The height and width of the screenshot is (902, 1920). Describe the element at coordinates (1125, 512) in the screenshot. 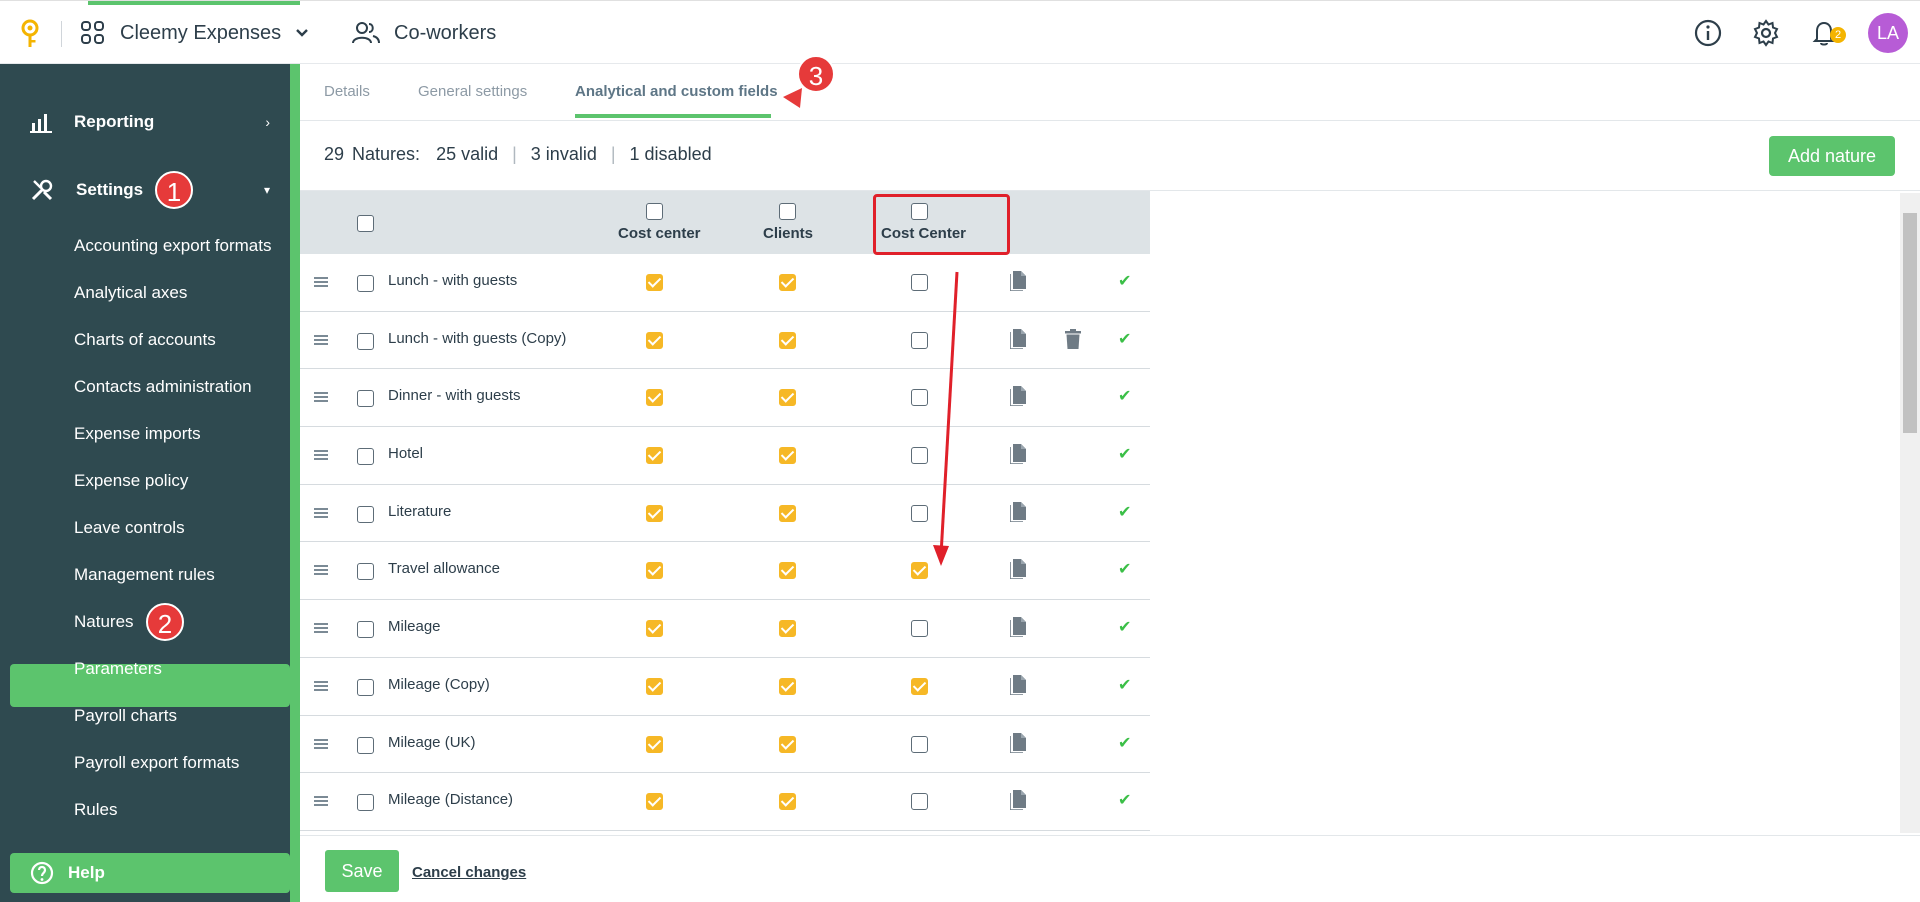

I see `valid-check-icon: ✔` at that location.